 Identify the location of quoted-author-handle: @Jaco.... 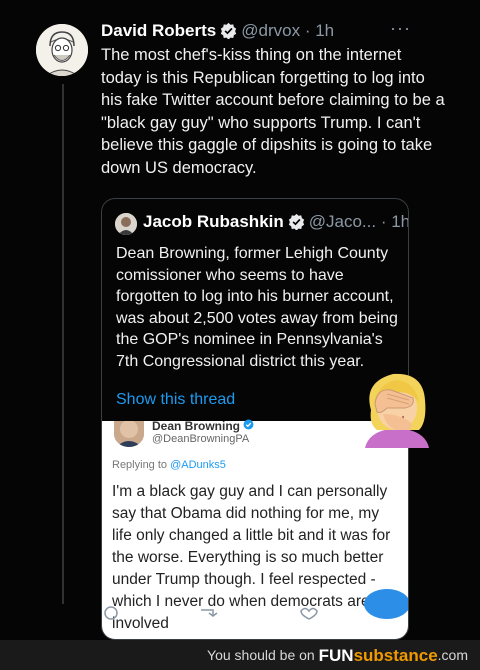
(342, 221).